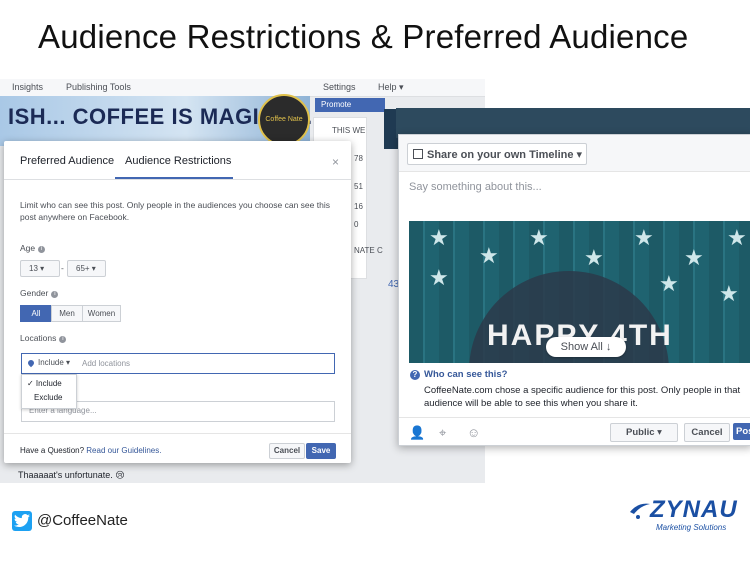 The height and width of the screenshot is (563, 750). I want to click on tab-audience-restrictions: Audience Restrictions, so click(178, 161).